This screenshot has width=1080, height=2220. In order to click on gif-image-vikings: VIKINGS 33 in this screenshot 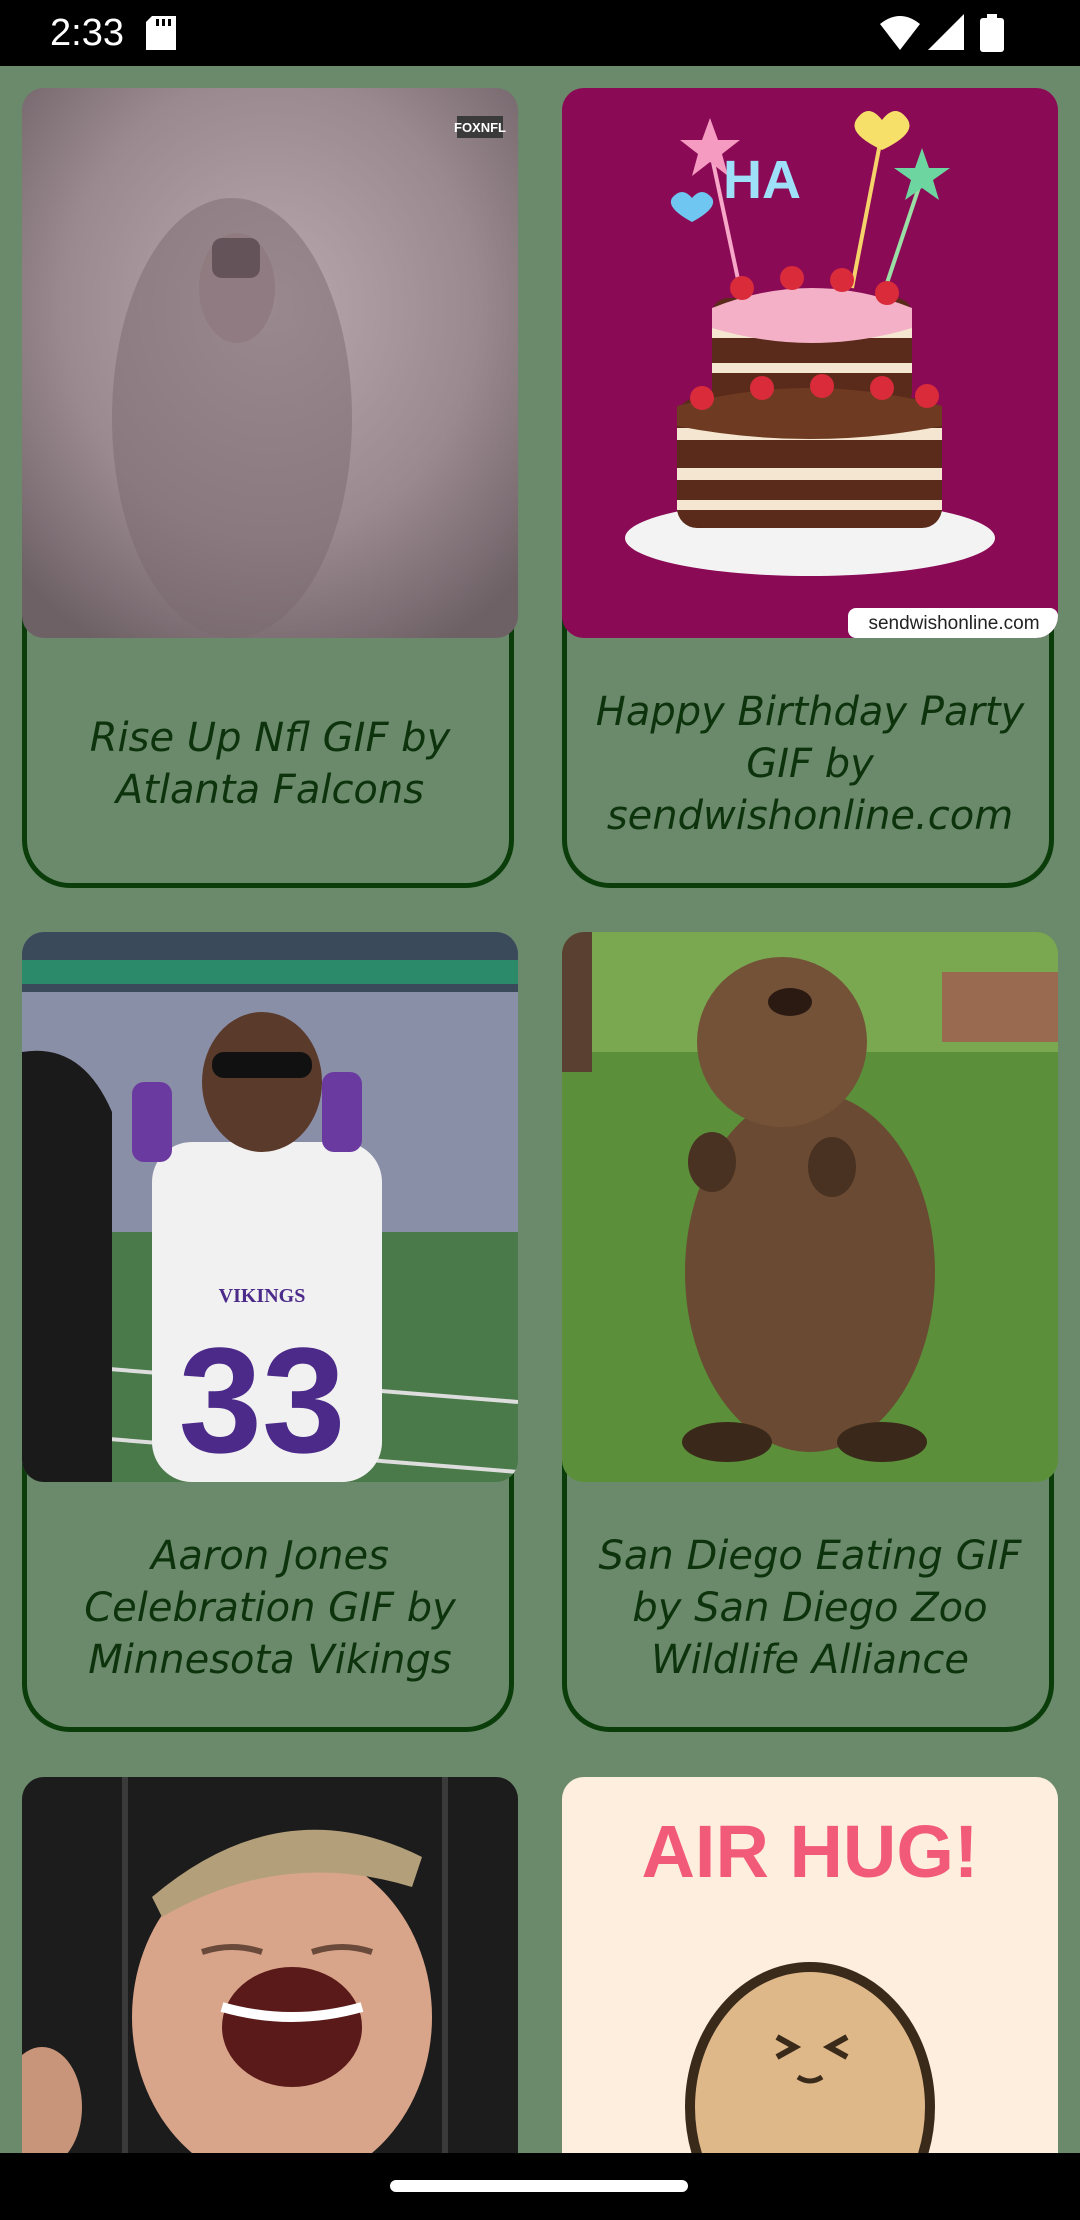, I will do `click(270, 1207)`.